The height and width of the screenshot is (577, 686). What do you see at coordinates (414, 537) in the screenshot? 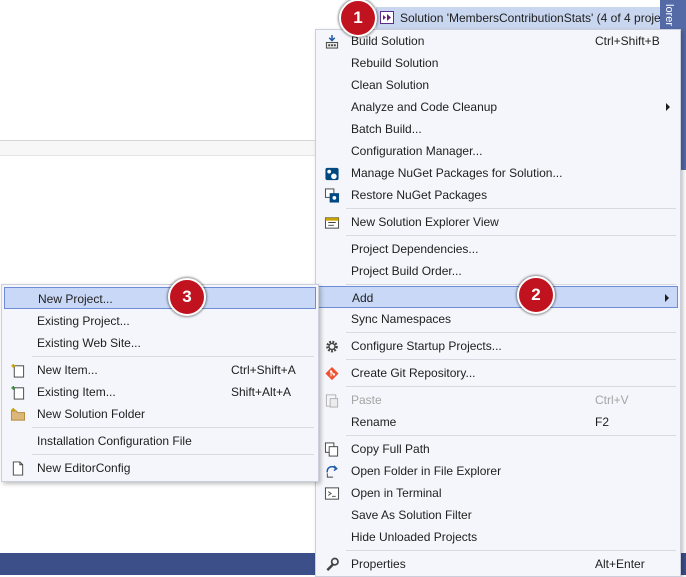
I see `menu-item-label: Hide Unloaded Projects` at bounding box center [414, 537].